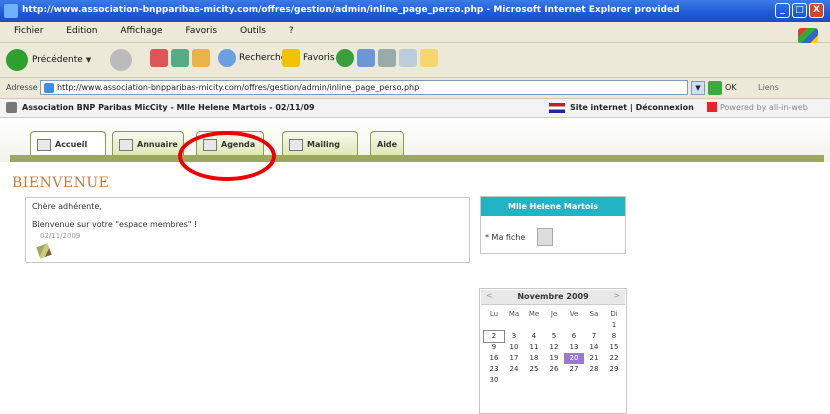 Image resolution: width=830 pixels, height=414 pixels. I want to click on weekday: Ve, so click(574, 314).